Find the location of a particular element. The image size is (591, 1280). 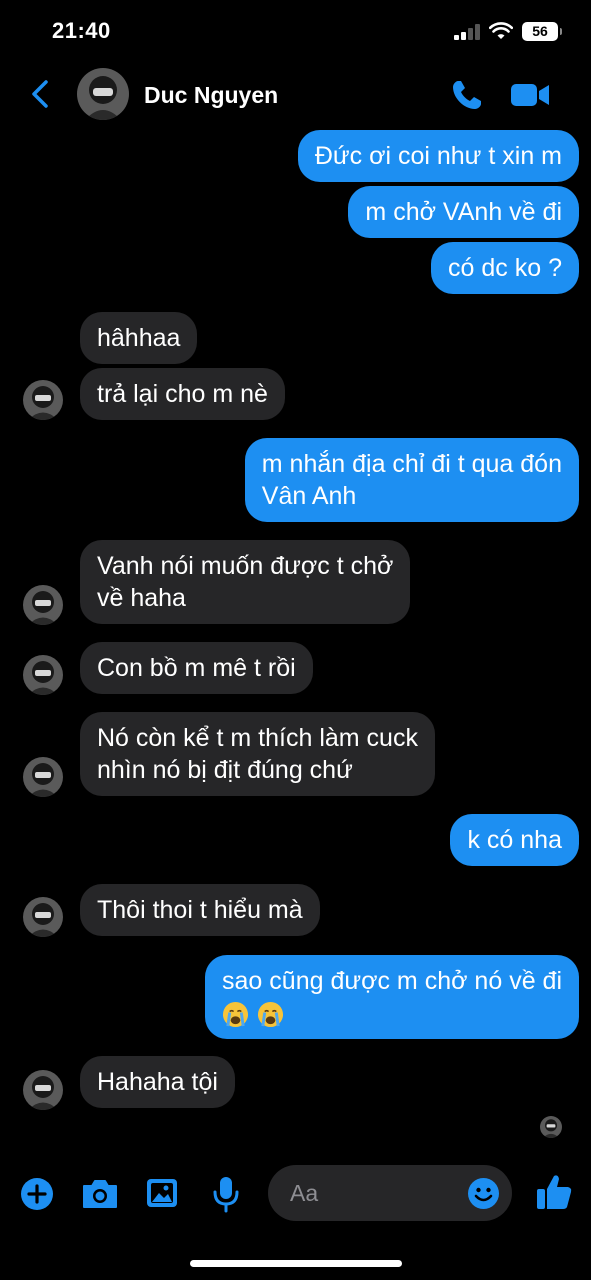

contact-name: Duc Nguyen is located at coordinates (211, 95).